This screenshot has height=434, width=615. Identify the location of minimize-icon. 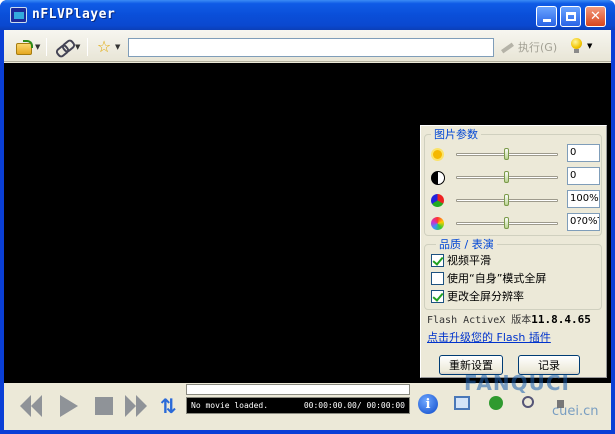
(546, 20).